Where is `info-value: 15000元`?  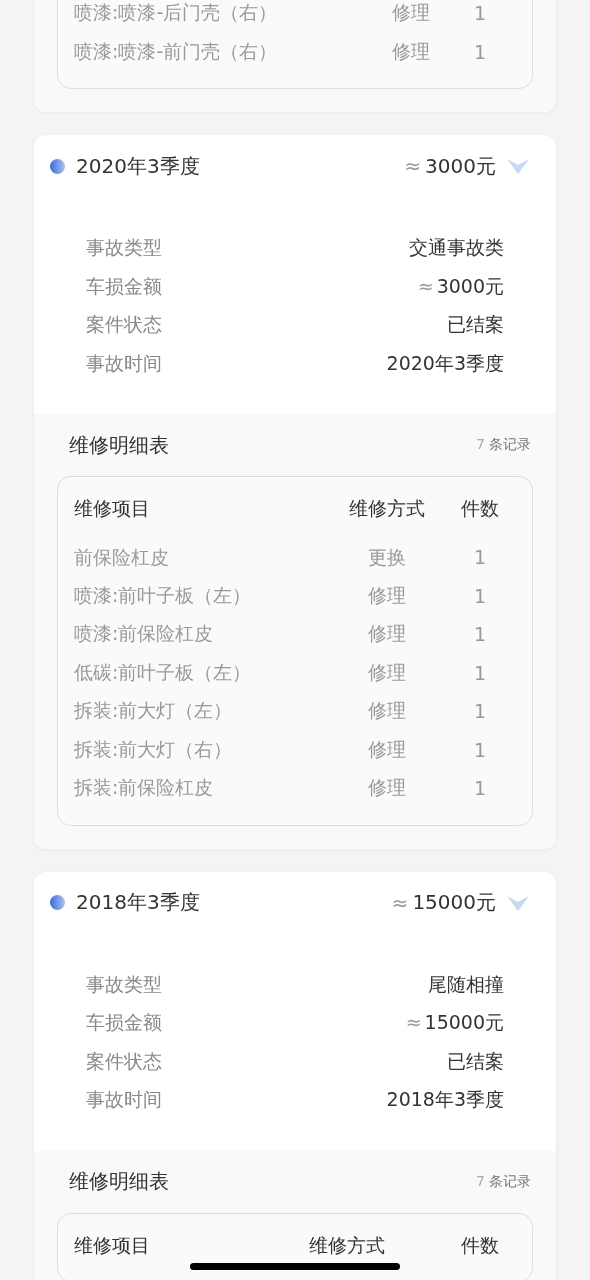 info-value: 15000元 is located at coordinates (464, 1022).